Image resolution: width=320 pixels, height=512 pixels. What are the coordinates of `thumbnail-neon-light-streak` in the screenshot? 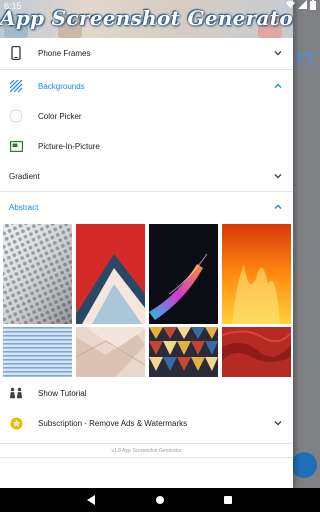 It's located at (183, 274).